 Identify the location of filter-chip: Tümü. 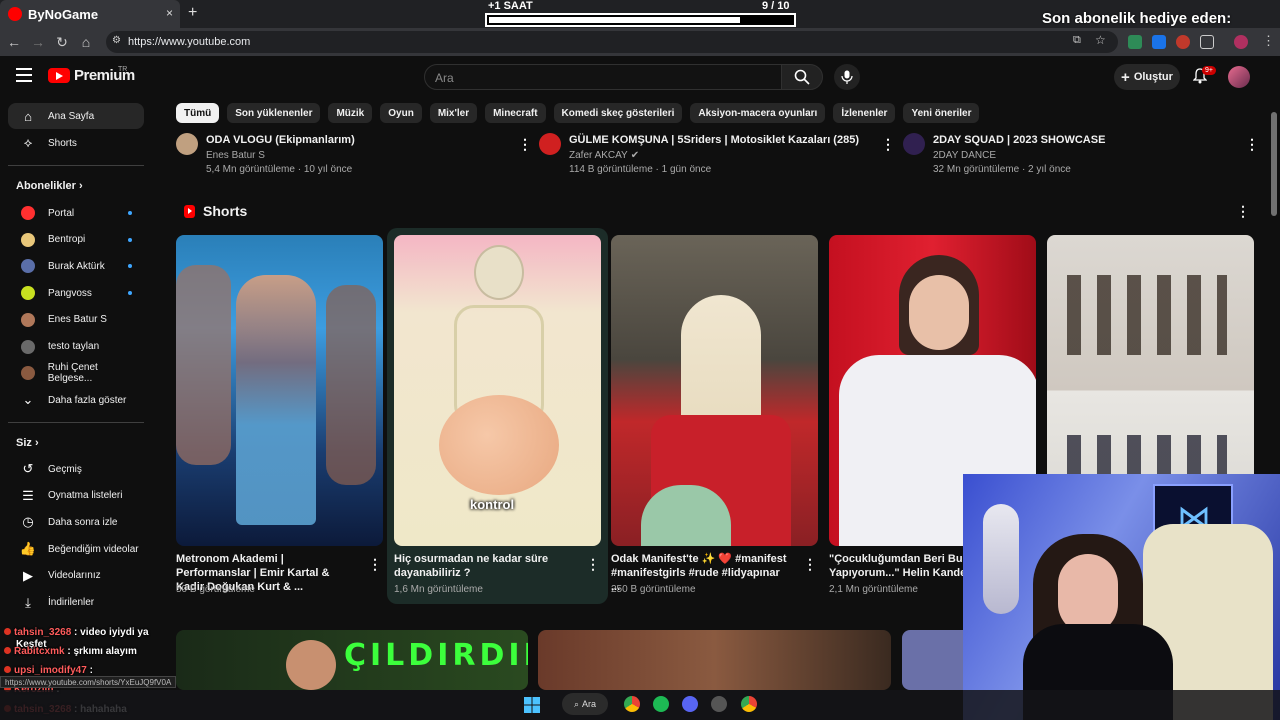
(198, 113).